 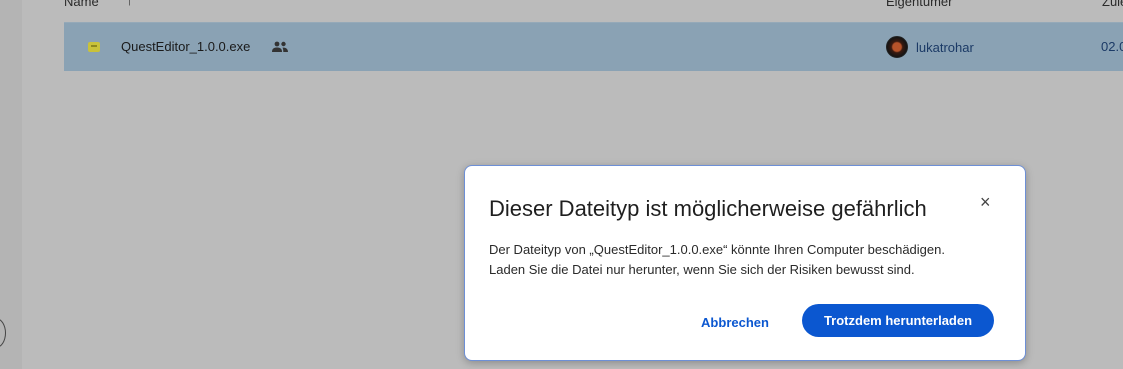 What do you see at coordinates (81, 4) in the screenshot?
I see `column-header-name: Name` at bounding box center [81, 4].